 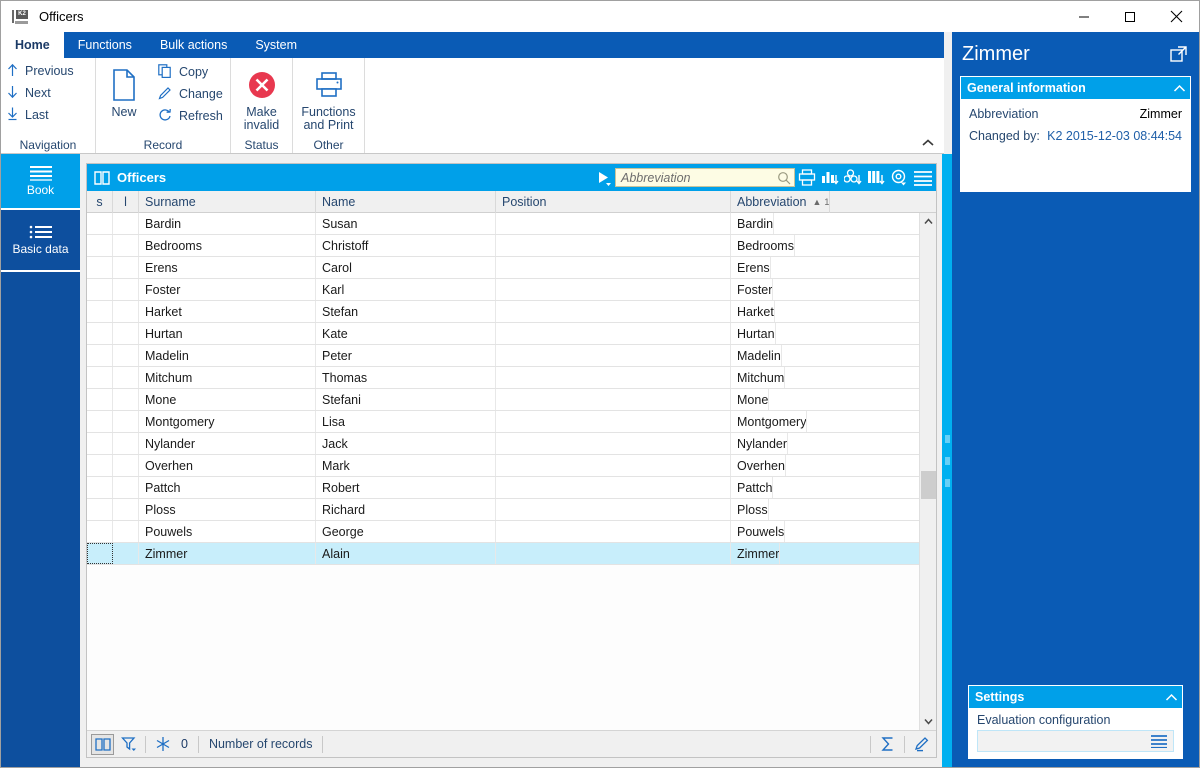 I want to click on settings-header: Settings, so click(x=1075, y=697).